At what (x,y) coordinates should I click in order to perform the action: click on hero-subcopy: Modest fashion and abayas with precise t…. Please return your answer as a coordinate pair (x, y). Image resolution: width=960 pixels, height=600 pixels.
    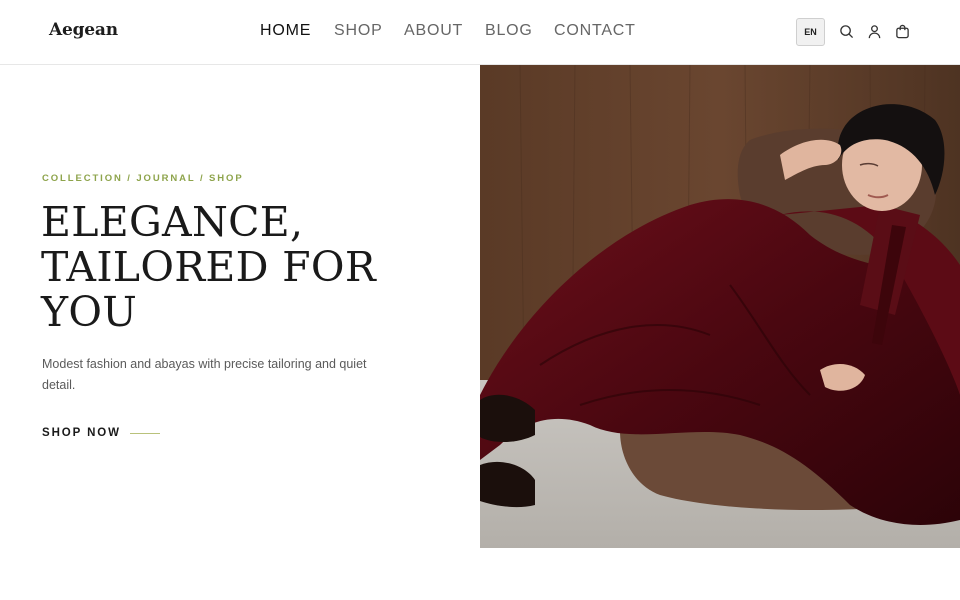
    Looking at the image, I should click on (204, 374).